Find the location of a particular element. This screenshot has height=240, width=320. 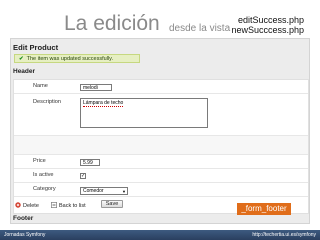

slide-subtitle: desde la vista is located at coordinates (200, 28).